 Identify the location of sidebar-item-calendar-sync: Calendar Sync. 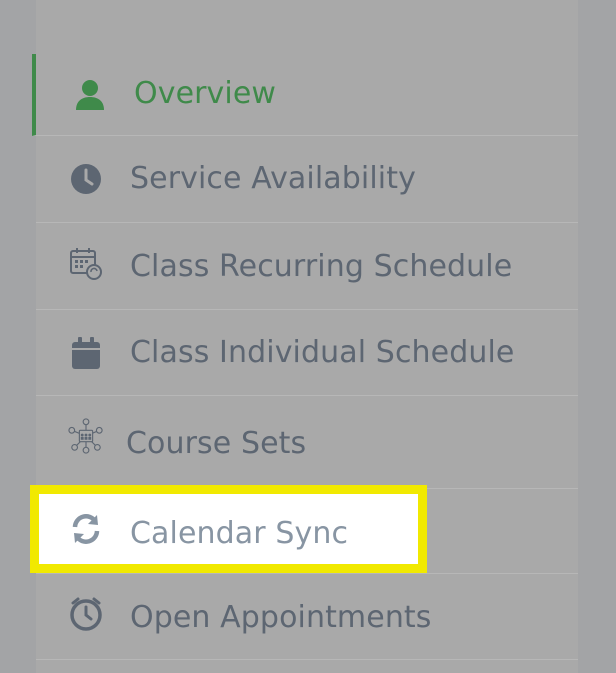
(228, 529).